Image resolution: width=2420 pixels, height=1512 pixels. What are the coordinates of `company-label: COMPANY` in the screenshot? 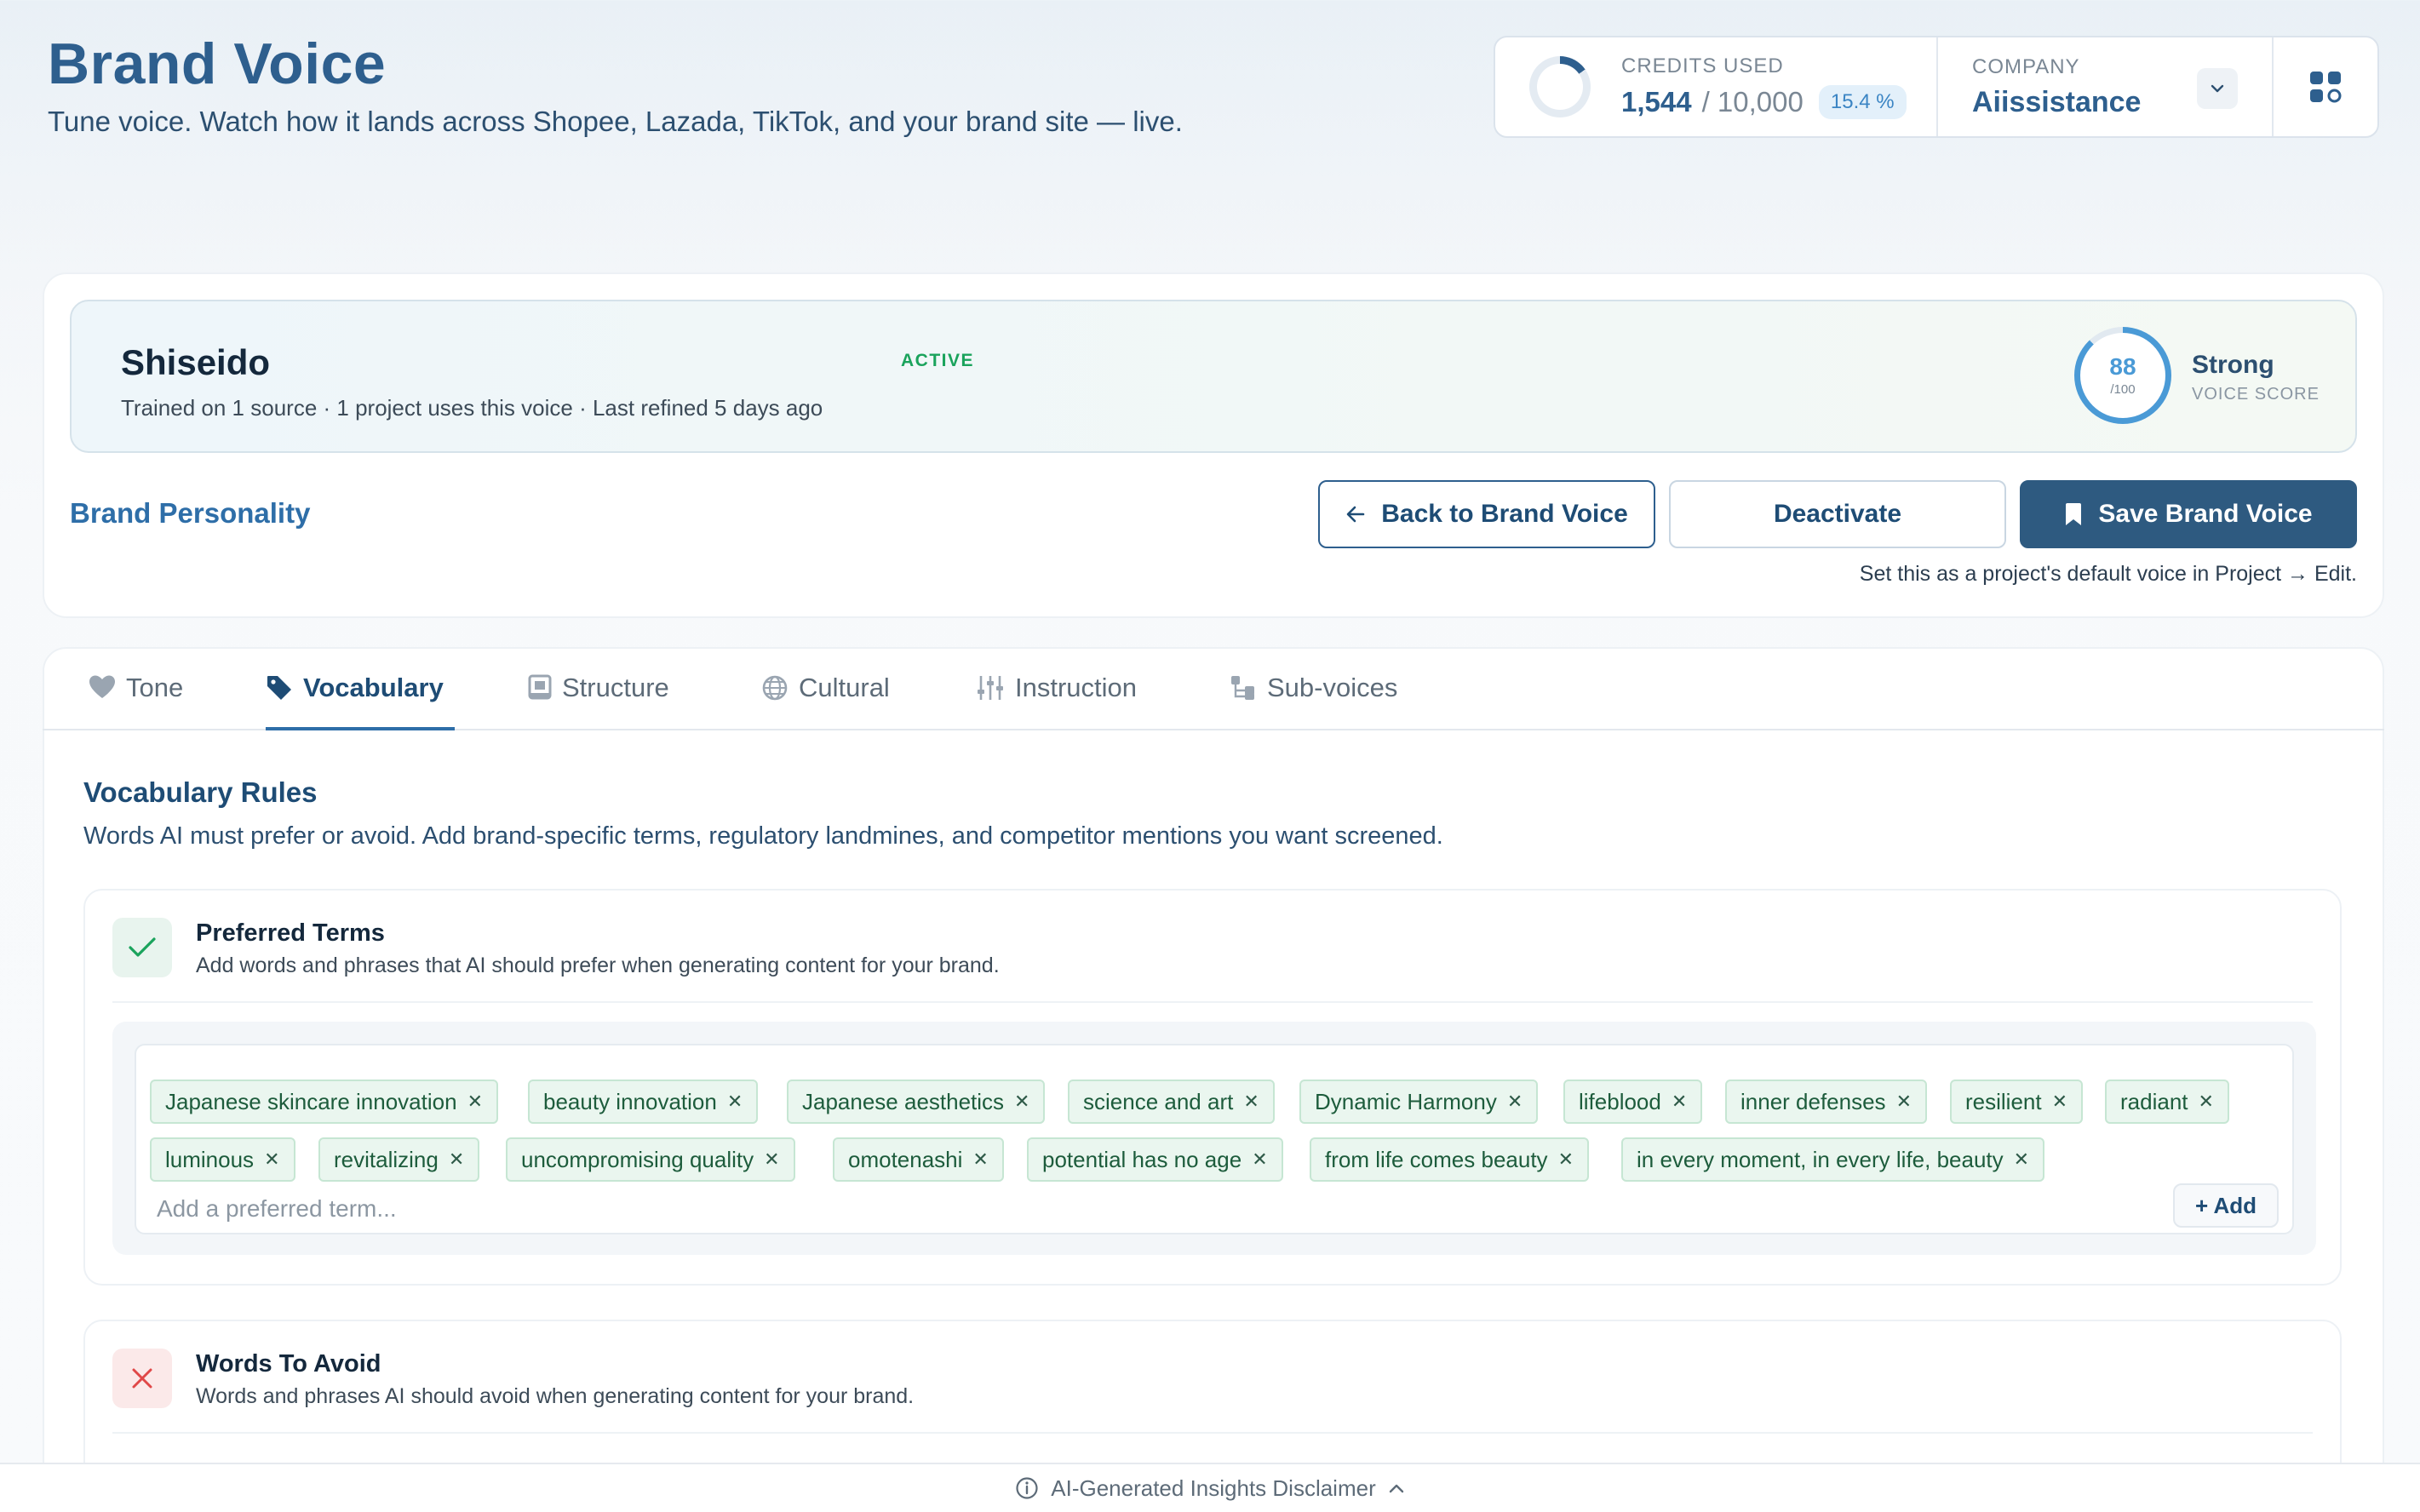 It's located at (2026, 66).